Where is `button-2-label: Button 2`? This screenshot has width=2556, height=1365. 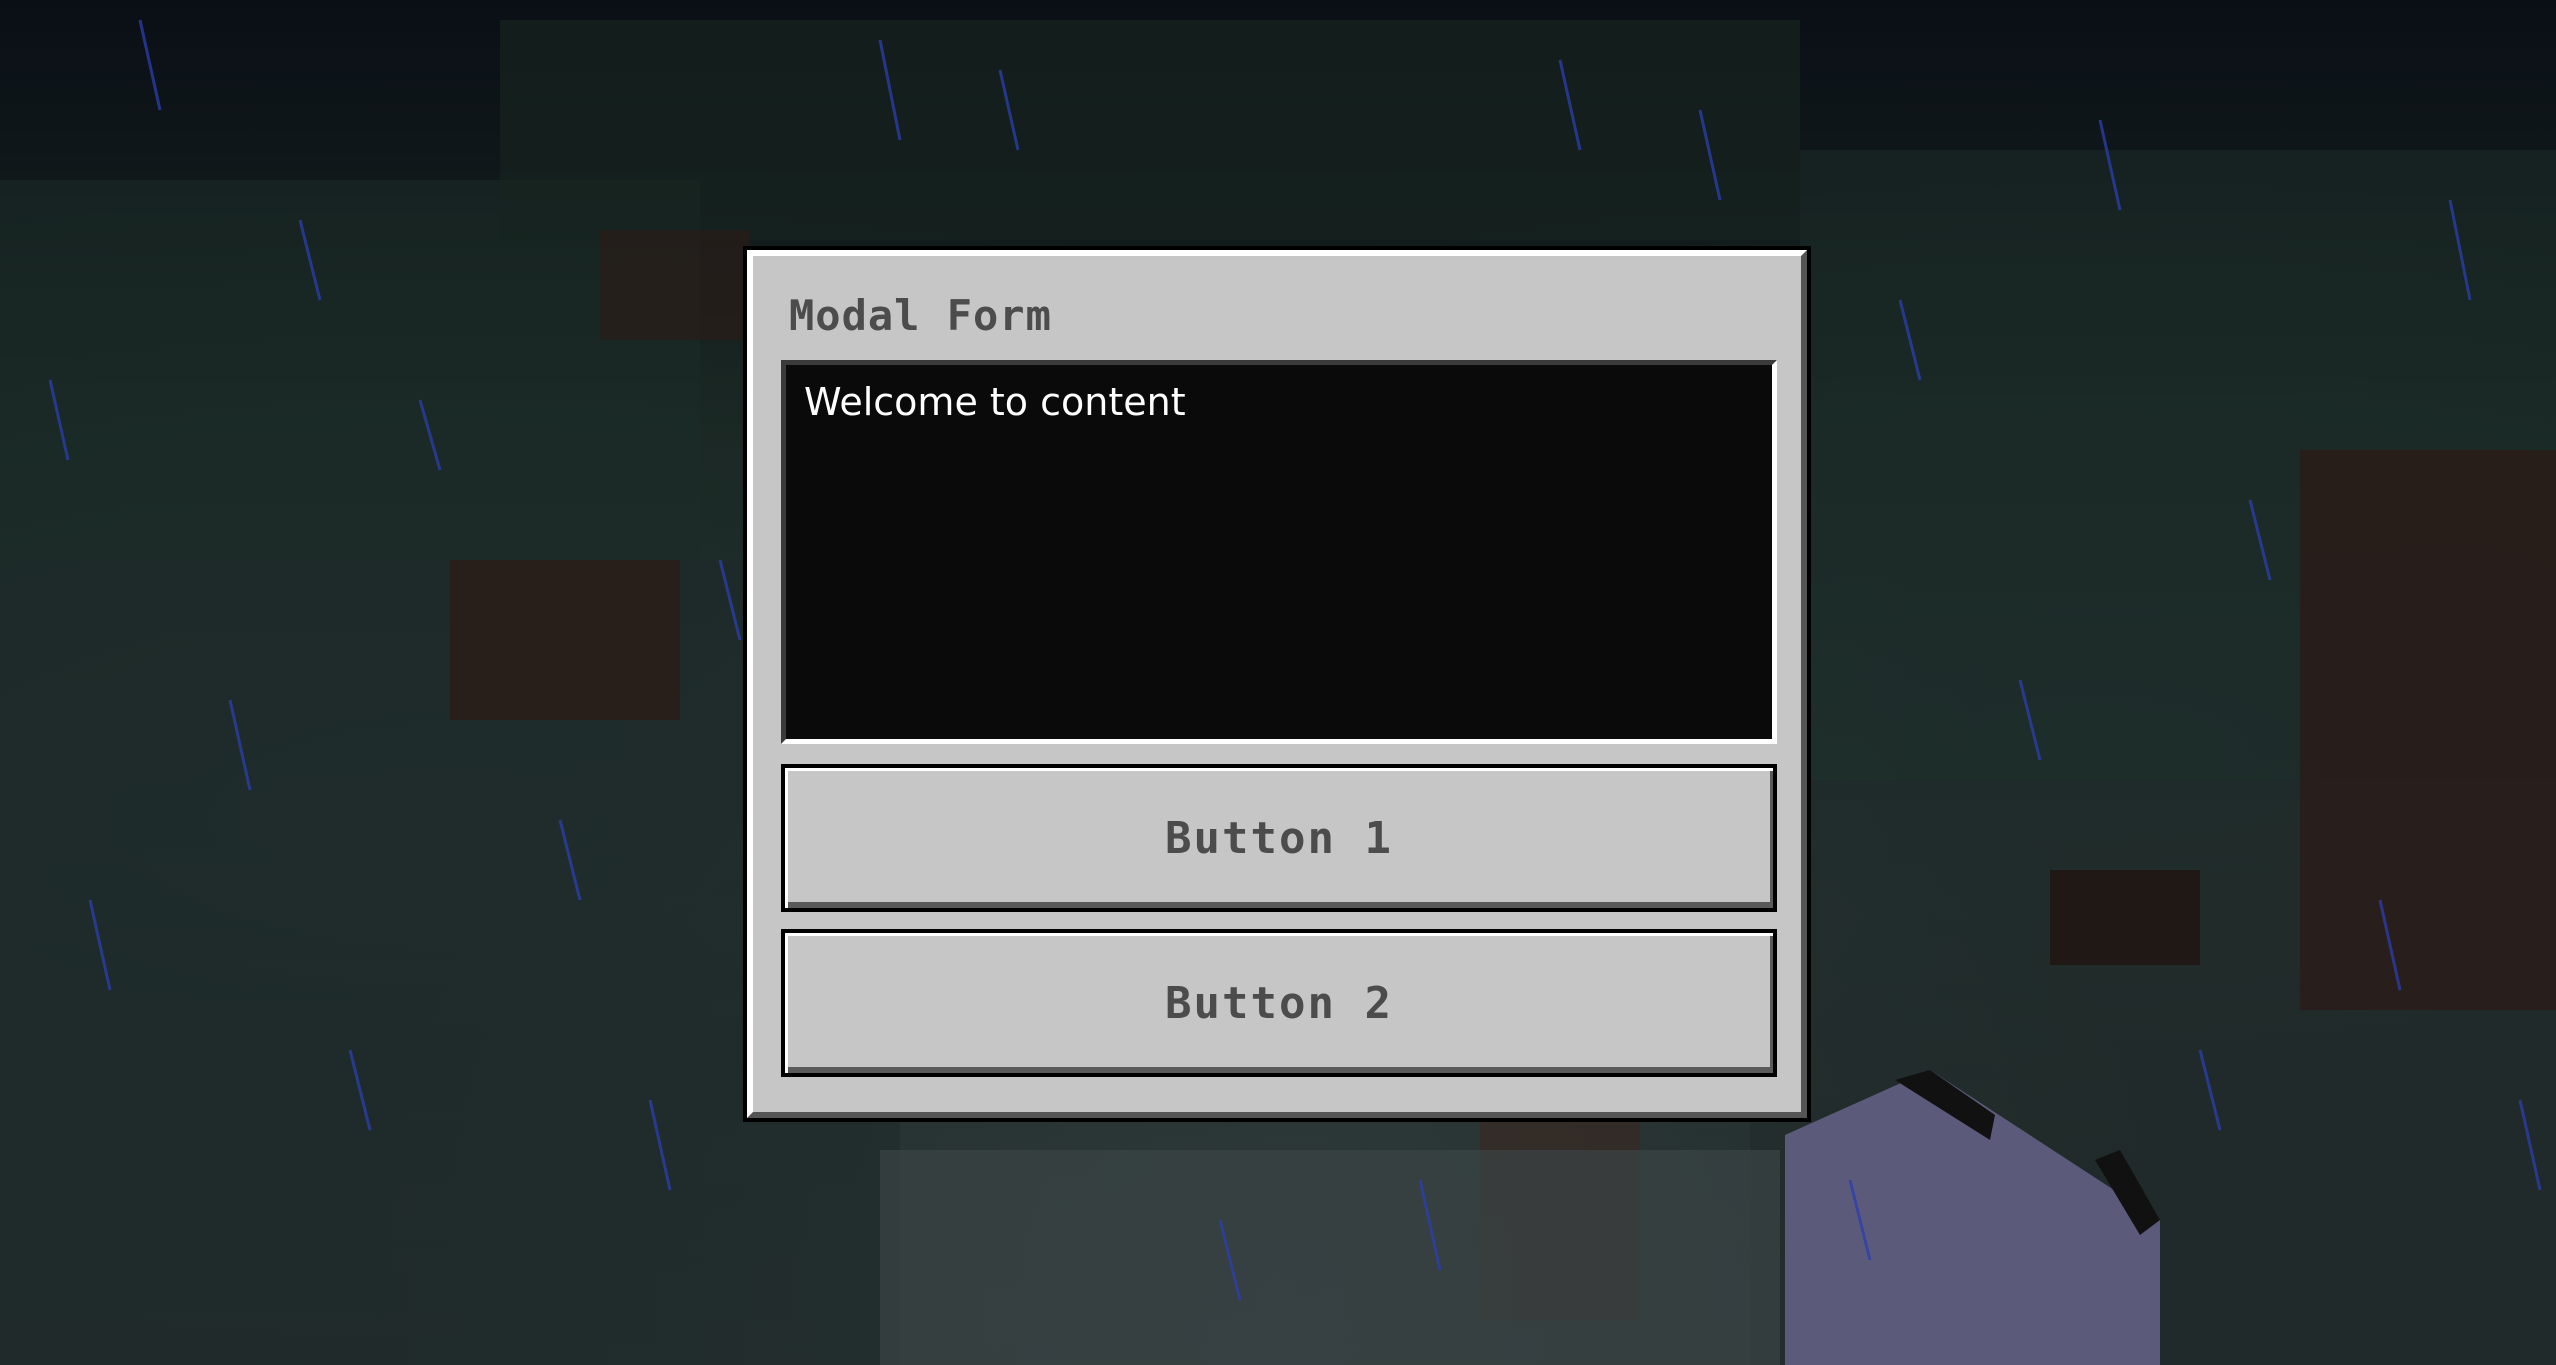 button-2-label: Button 2 is located at coordinates (1279, 1003).